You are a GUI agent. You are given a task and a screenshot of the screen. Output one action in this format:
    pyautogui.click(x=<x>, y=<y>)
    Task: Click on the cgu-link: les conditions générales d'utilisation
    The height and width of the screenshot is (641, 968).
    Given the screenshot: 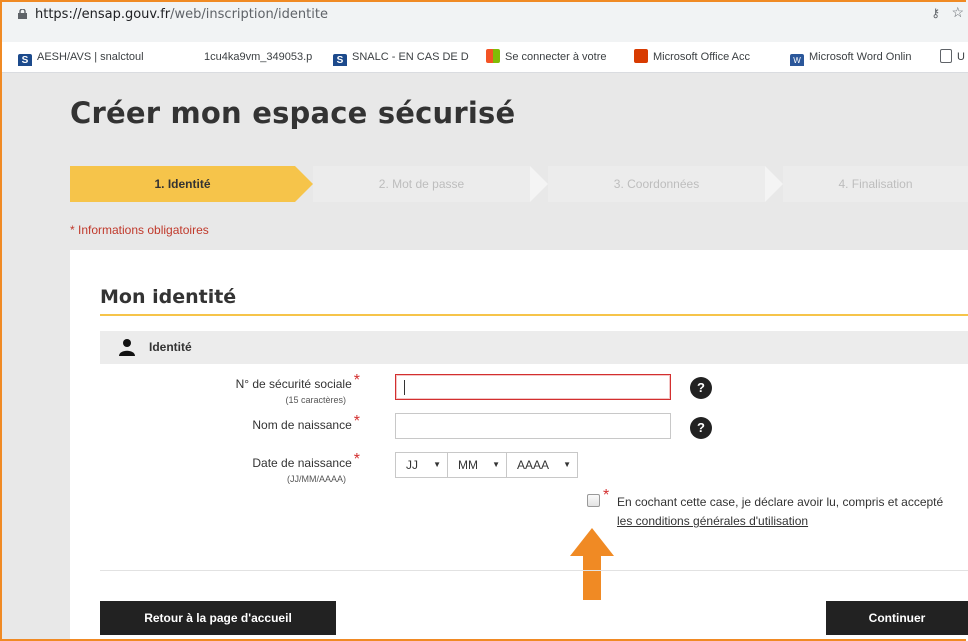 What is the action you would take?
    pyautogui.click(x=712, y=521)
    